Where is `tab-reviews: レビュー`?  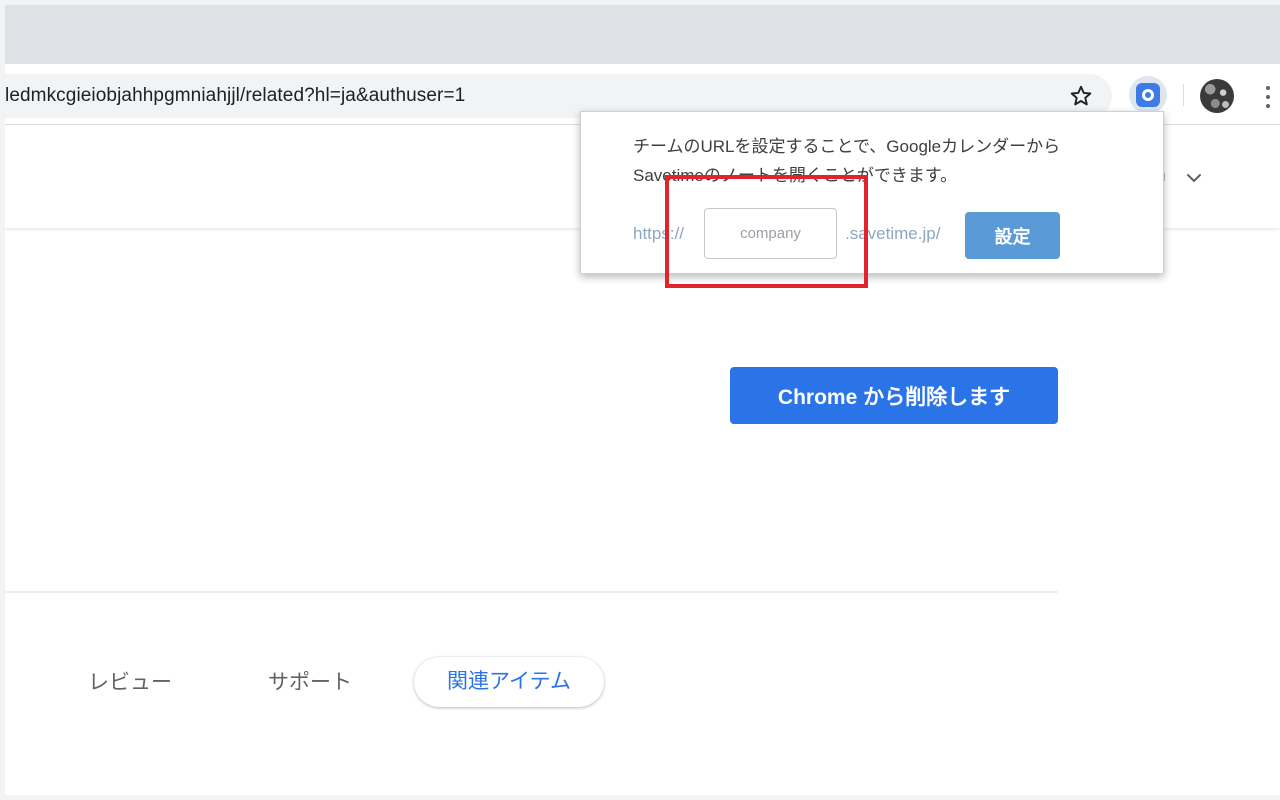 tab-reviews: レビュー is located at coordinates (130, 683).